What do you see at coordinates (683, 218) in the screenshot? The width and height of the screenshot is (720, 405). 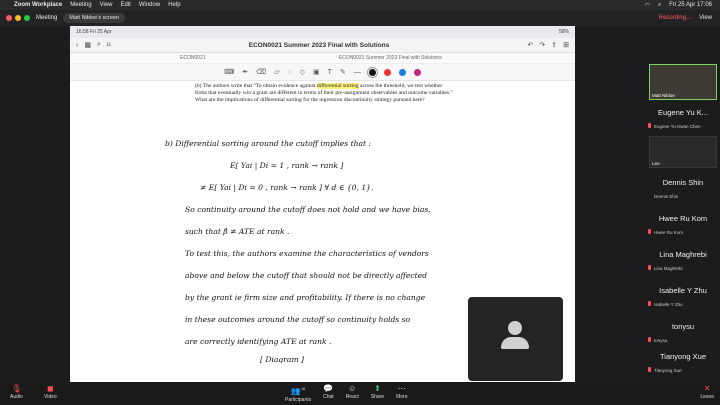 I see `participant-name: Hwee Ru Kom` at bounding box center [683, 218].